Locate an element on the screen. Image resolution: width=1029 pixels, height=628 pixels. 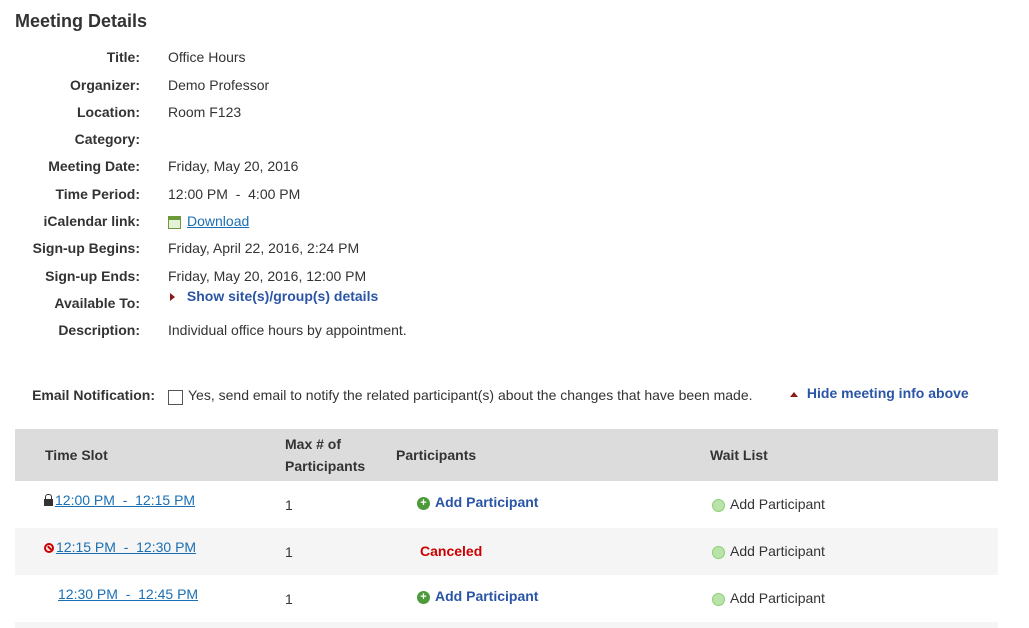
signup-ends-label: Sign-up Ends: is located at coordinates (92, 276).